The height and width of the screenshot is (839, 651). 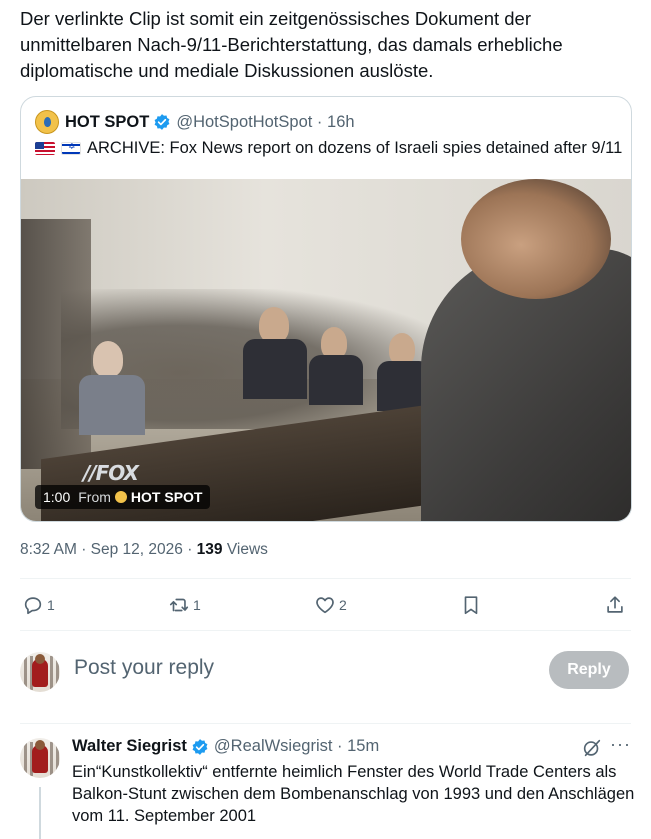 I want to click on like-count: 2, so click(x=343, y=605).